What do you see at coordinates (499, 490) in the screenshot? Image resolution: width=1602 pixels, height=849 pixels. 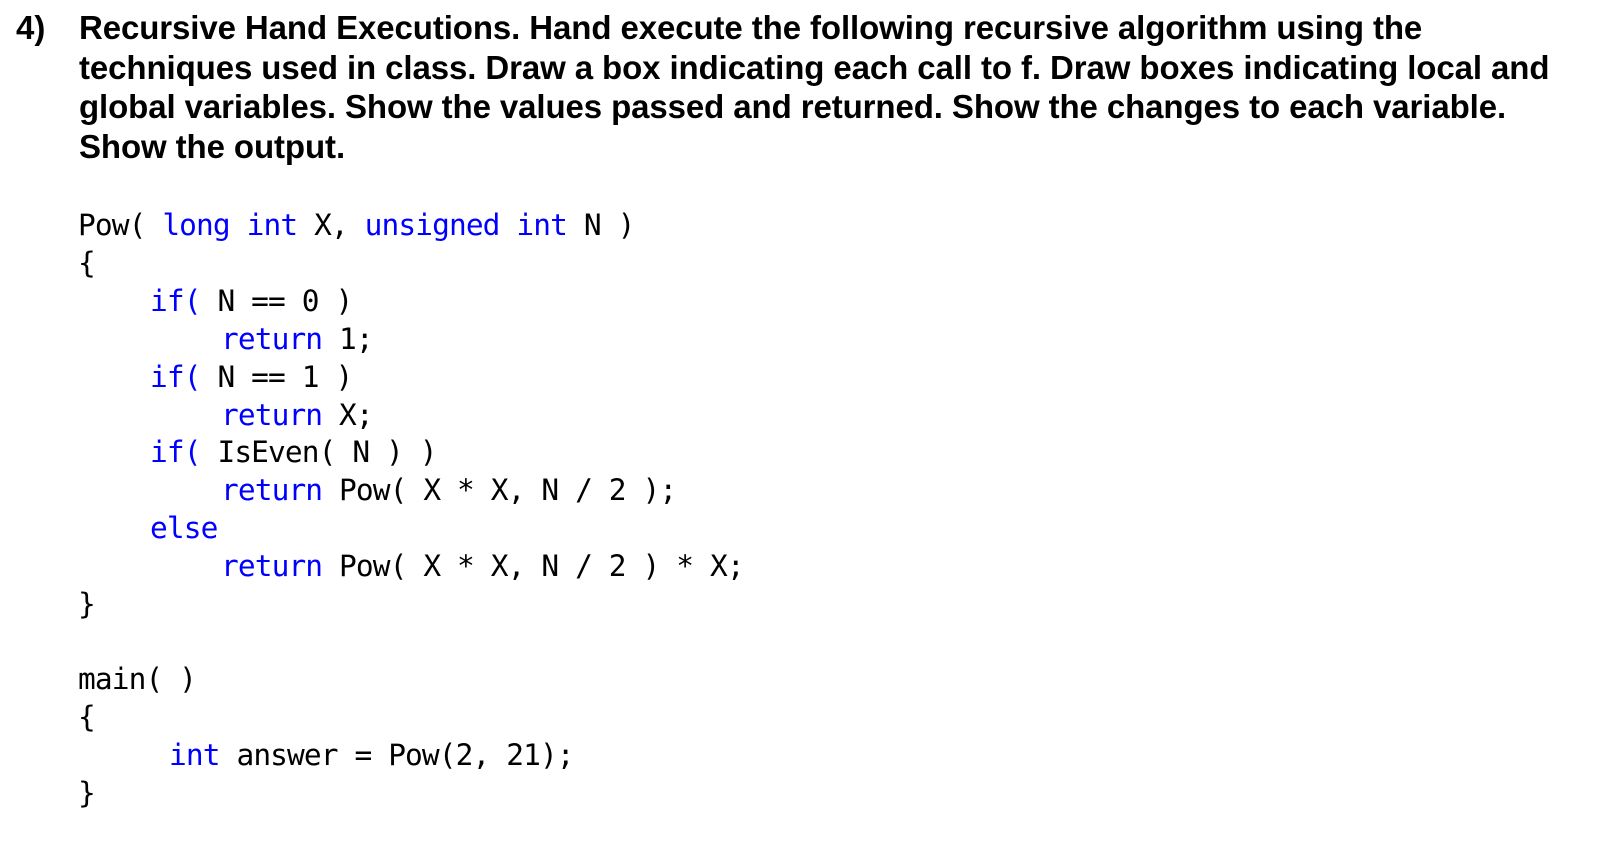 I see `return-expression: Pow( X * X, N / 2 );` at bounding box center [499, 490].